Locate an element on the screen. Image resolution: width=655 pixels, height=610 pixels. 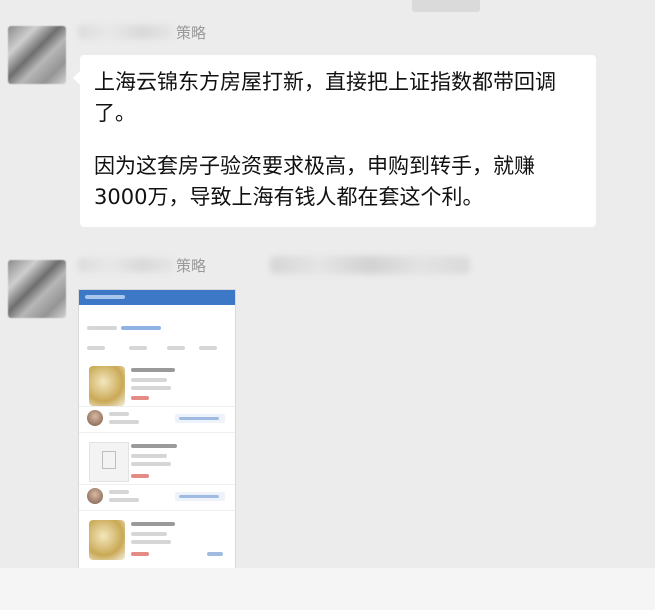
blurred-text is located at coordinates (370, 265).